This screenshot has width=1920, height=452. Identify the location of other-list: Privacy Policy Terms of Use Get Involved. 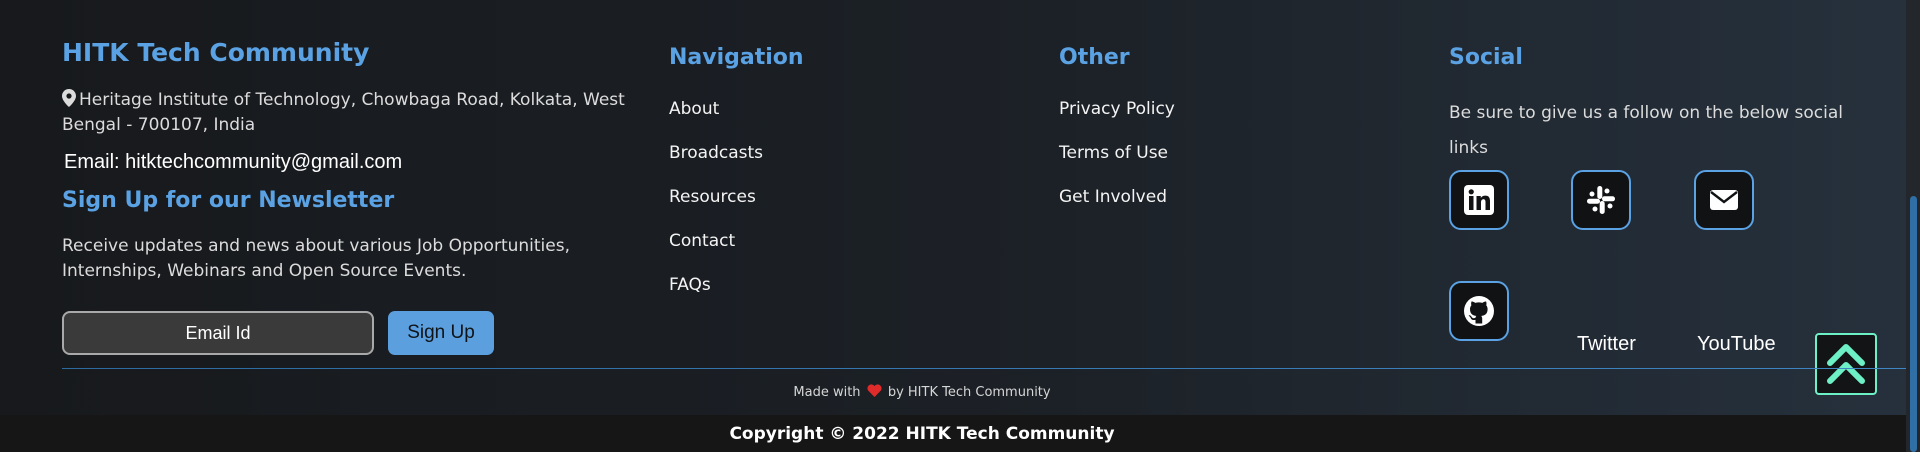
(1117, 165).